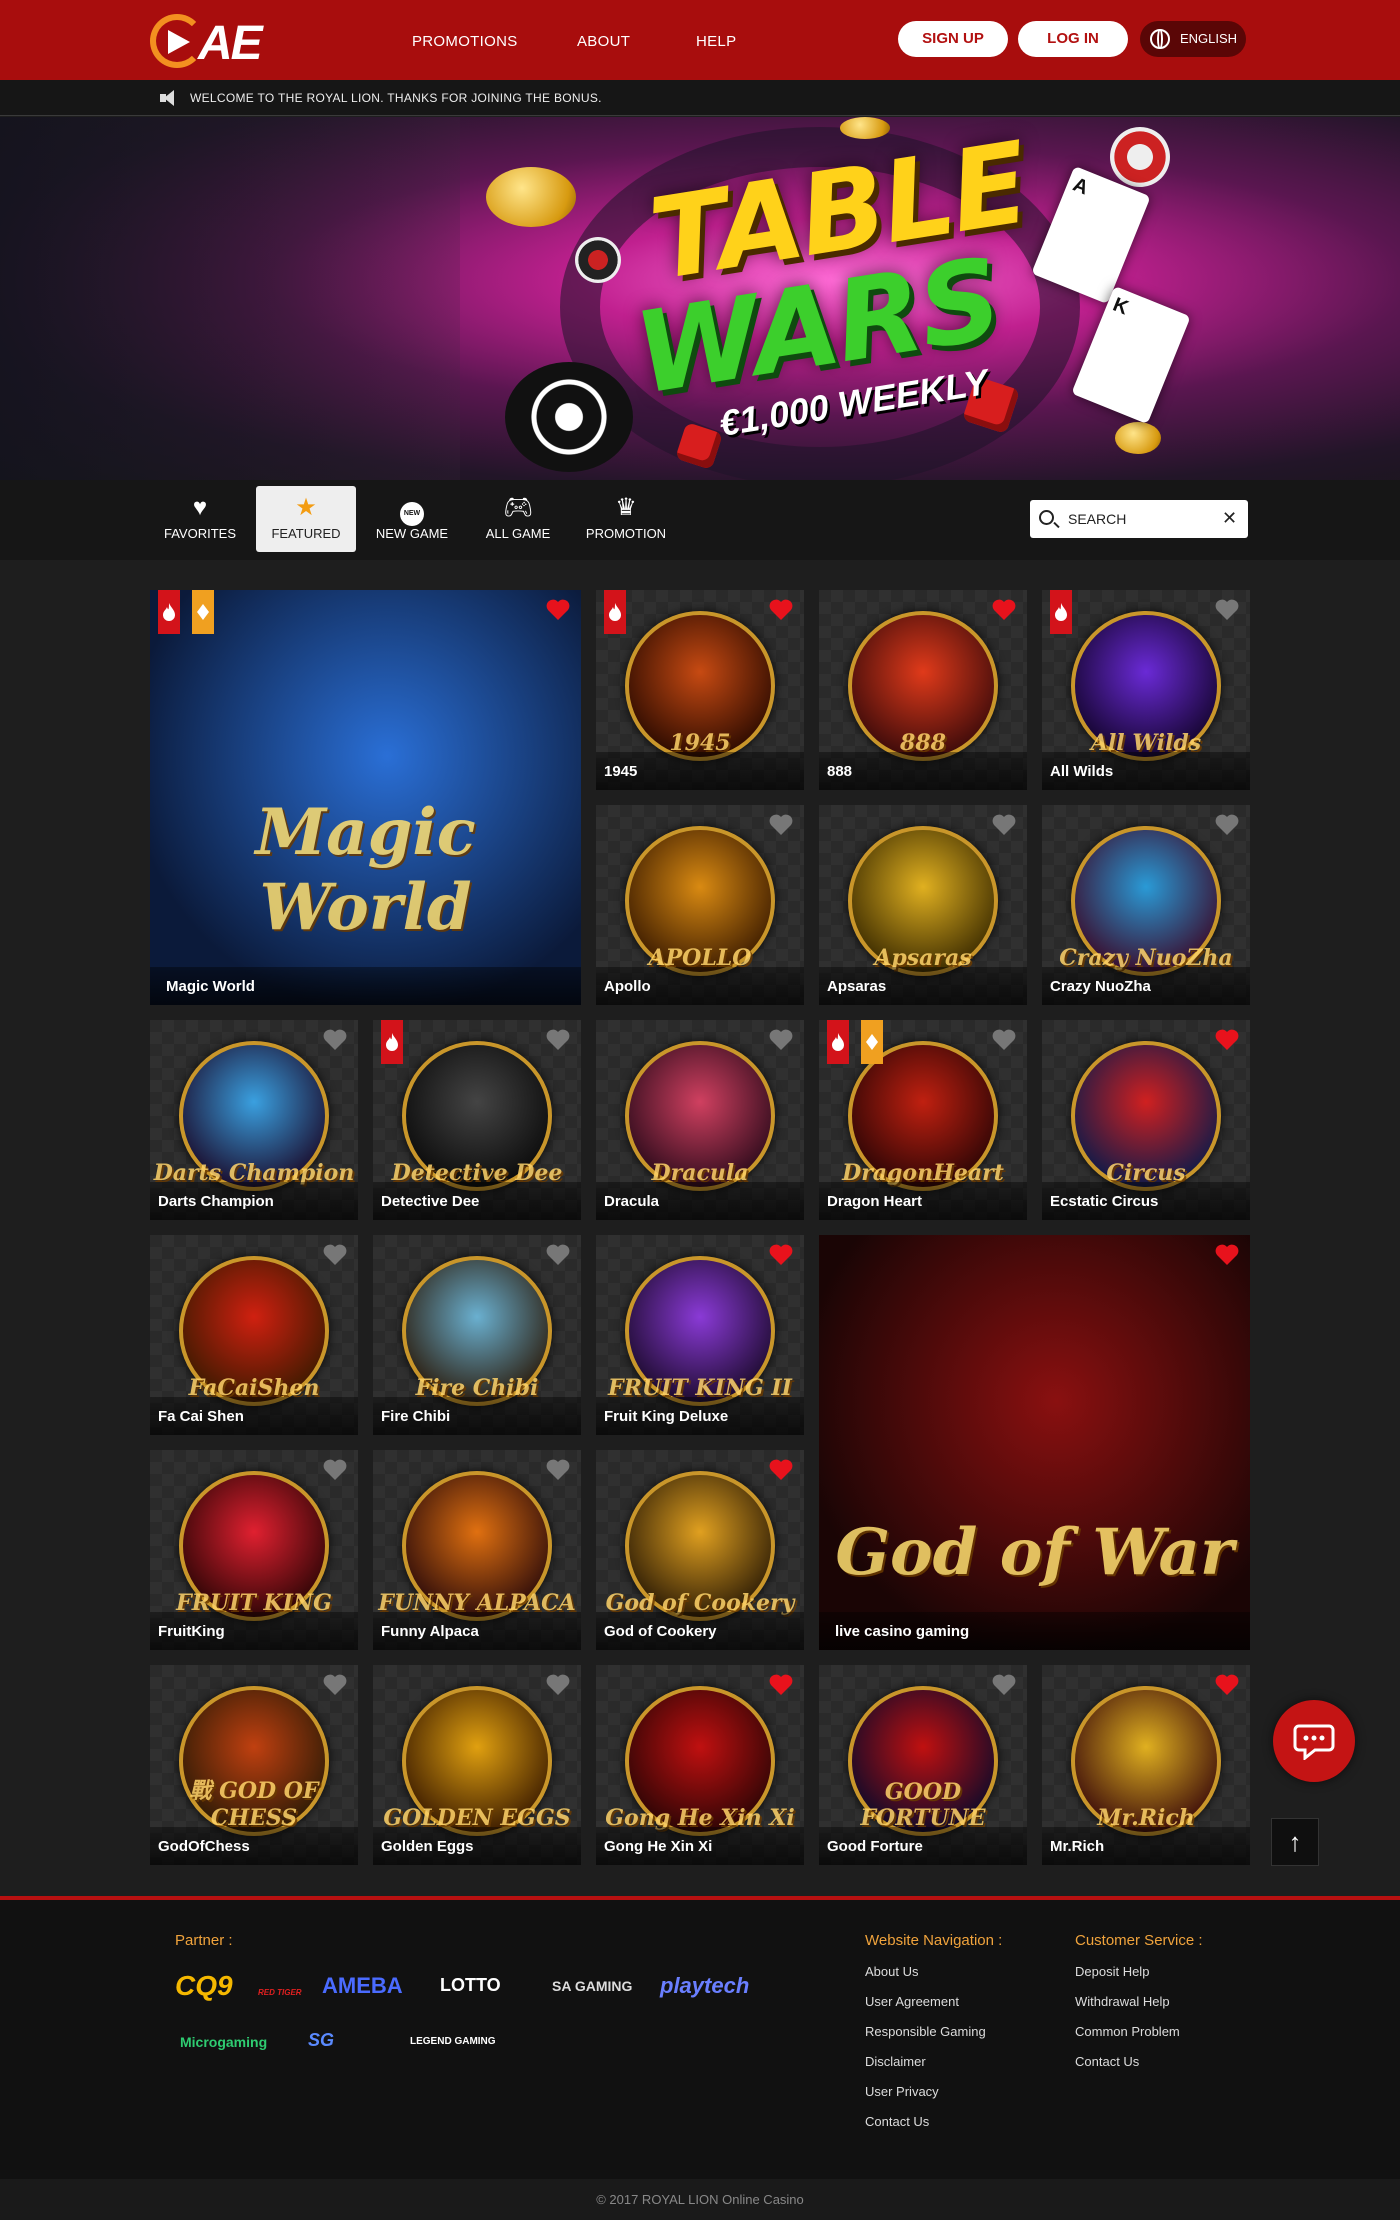  I want to click on copyright: © 2017 ROYAL LION Online Casino, so click(700, 2199).